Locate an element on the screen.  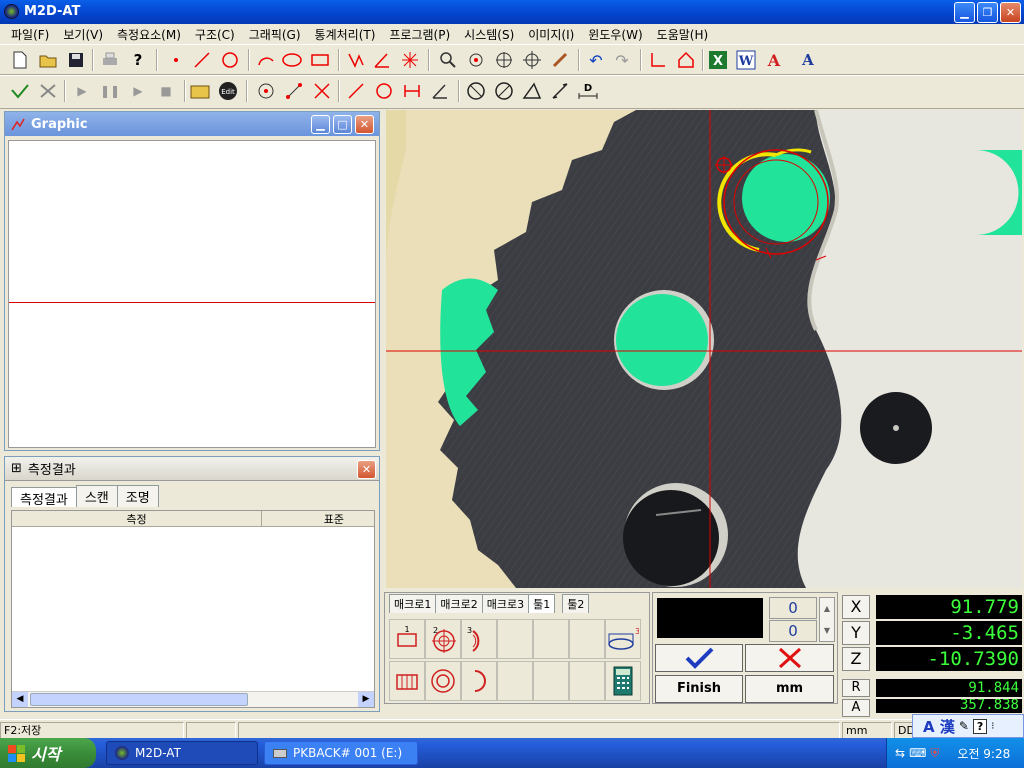
star-icon is located at coordinates (410, 60).